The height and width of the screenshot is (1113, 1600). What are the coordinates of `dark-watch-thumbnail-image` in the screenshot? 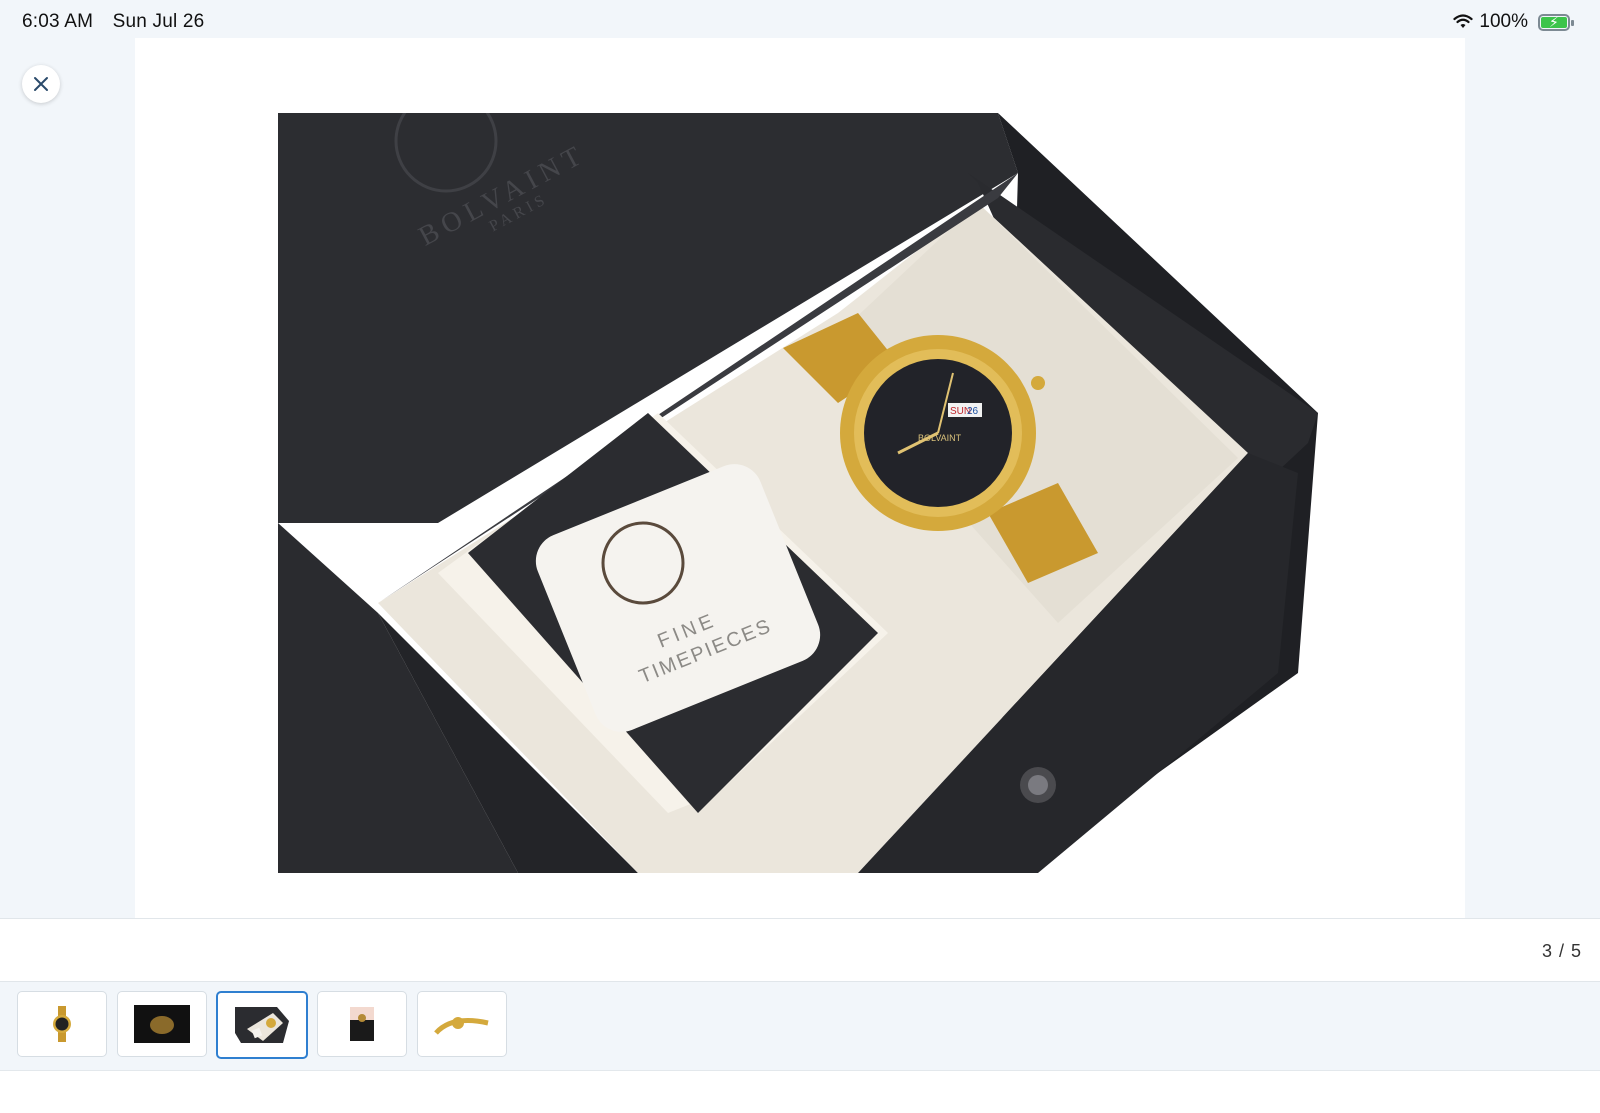 It's located at (162, 1024).